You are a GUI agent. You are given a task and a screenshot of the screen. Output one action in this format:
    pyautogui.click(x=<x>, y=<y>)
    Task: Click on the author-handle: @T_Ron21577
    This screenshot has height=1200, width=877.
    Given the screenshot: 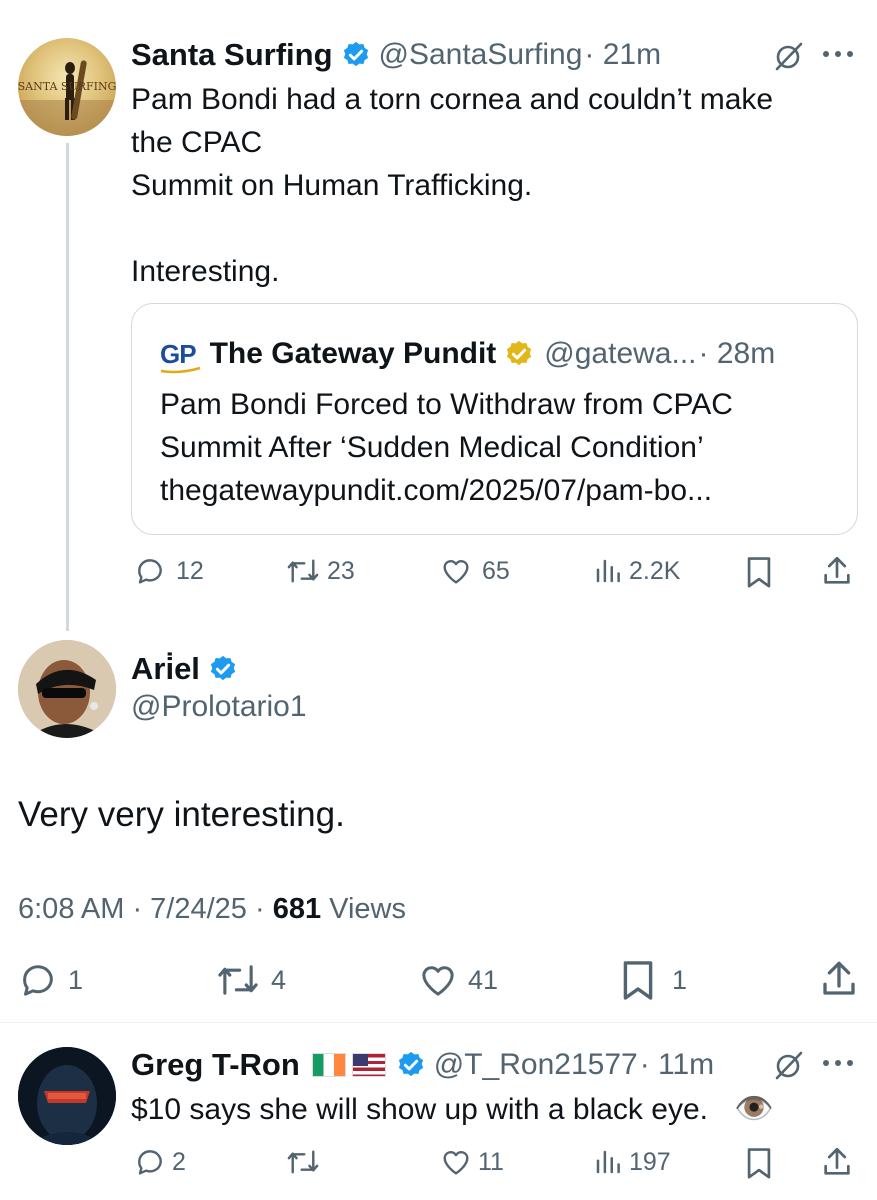 What is the action you would take?
    pyautogui.click(x=536, y=1065)
    